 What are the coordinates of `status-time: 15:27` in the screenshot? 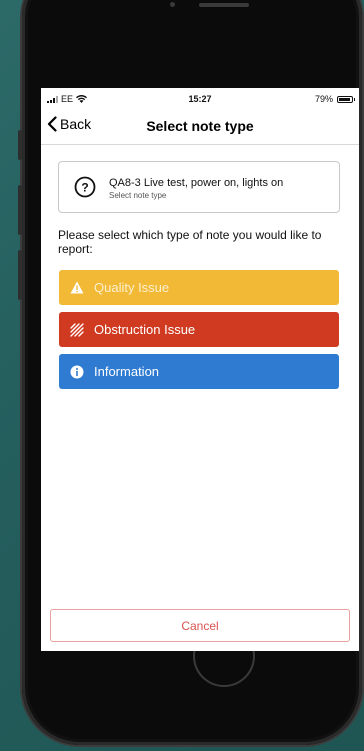 It's located at (200, 99).